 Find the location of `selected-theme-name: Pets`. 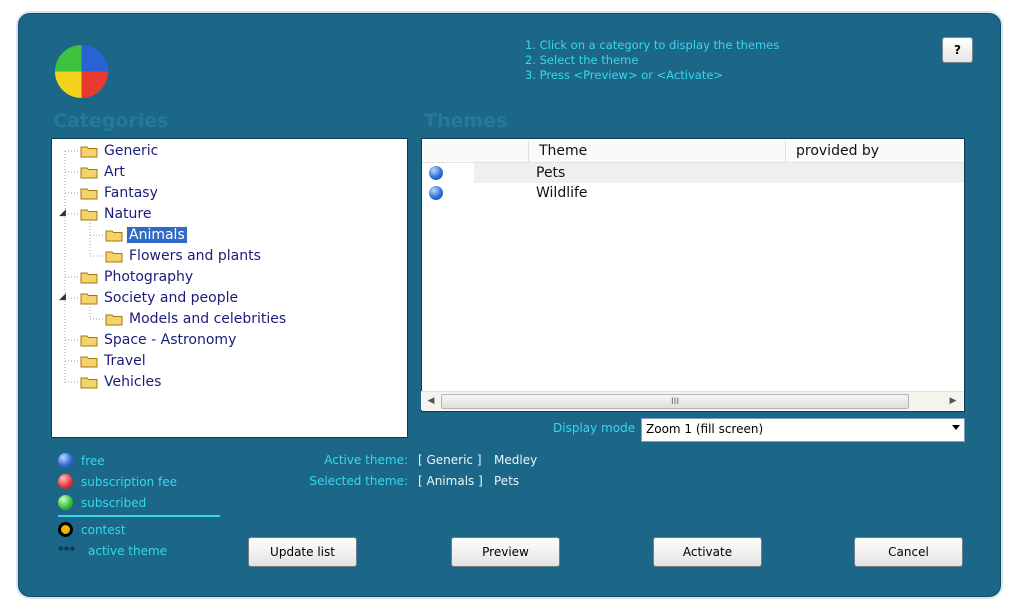

selected-theme-name: Pets is located at coordinates (507, 481).